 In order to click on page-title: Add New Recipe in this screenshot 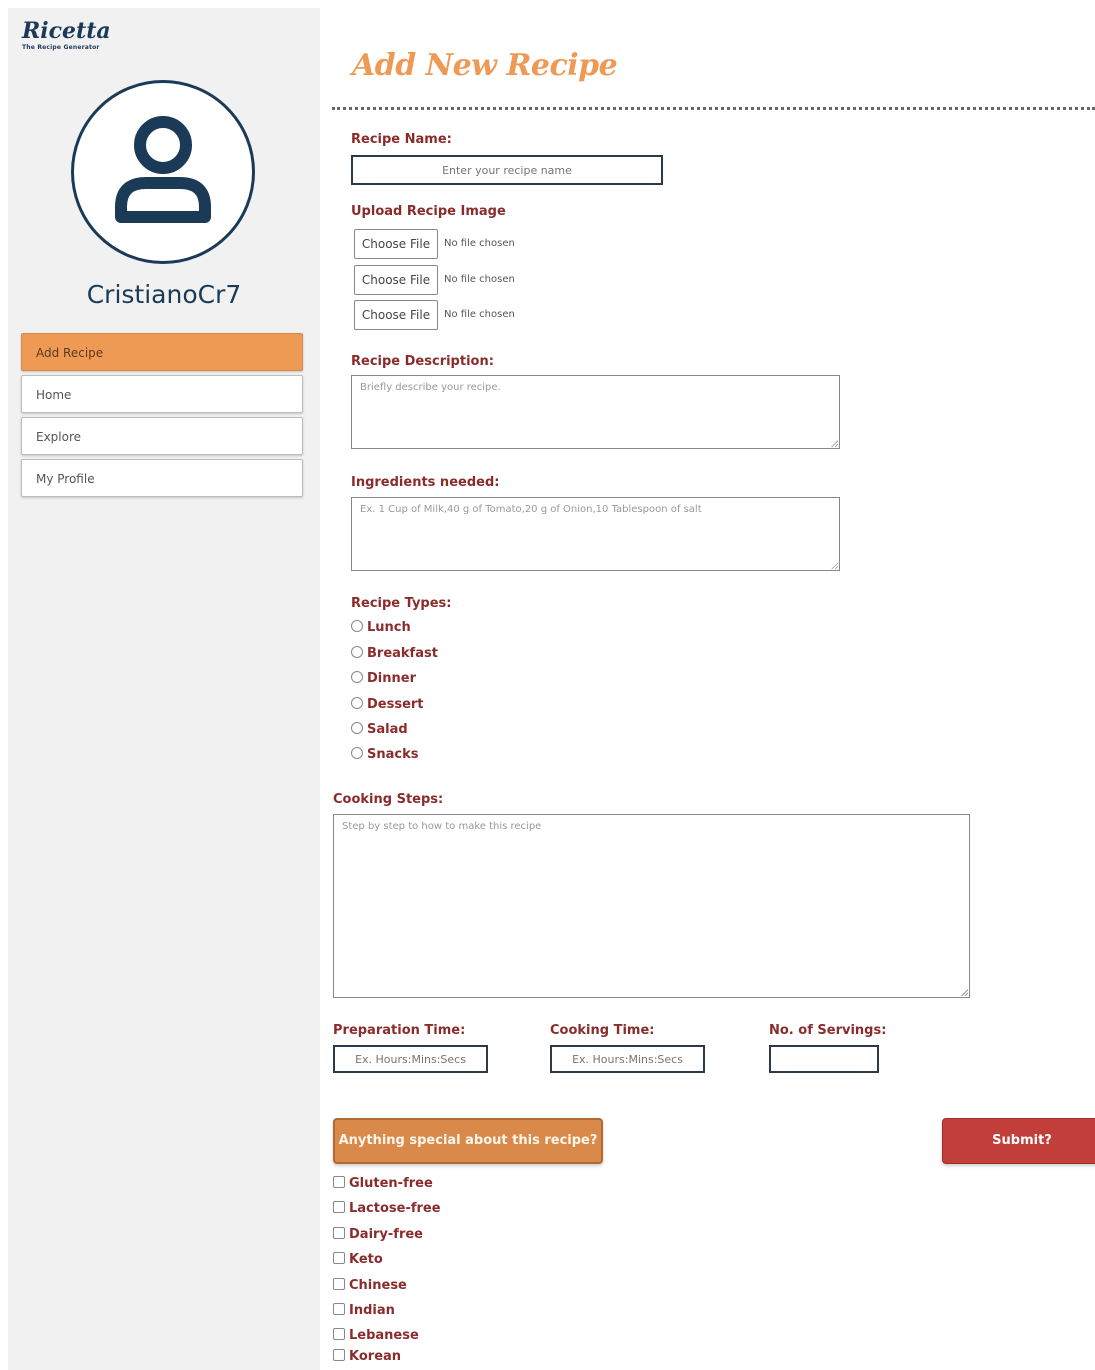, I will do `click(485, 65)`.